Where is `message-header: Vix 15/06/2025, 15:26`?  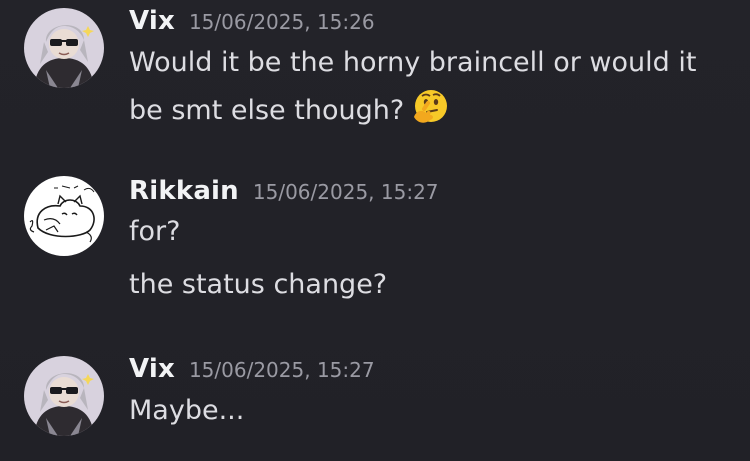
message-header: Vix 15/06/2025, 15:26 is located at coordinates (252, 21).